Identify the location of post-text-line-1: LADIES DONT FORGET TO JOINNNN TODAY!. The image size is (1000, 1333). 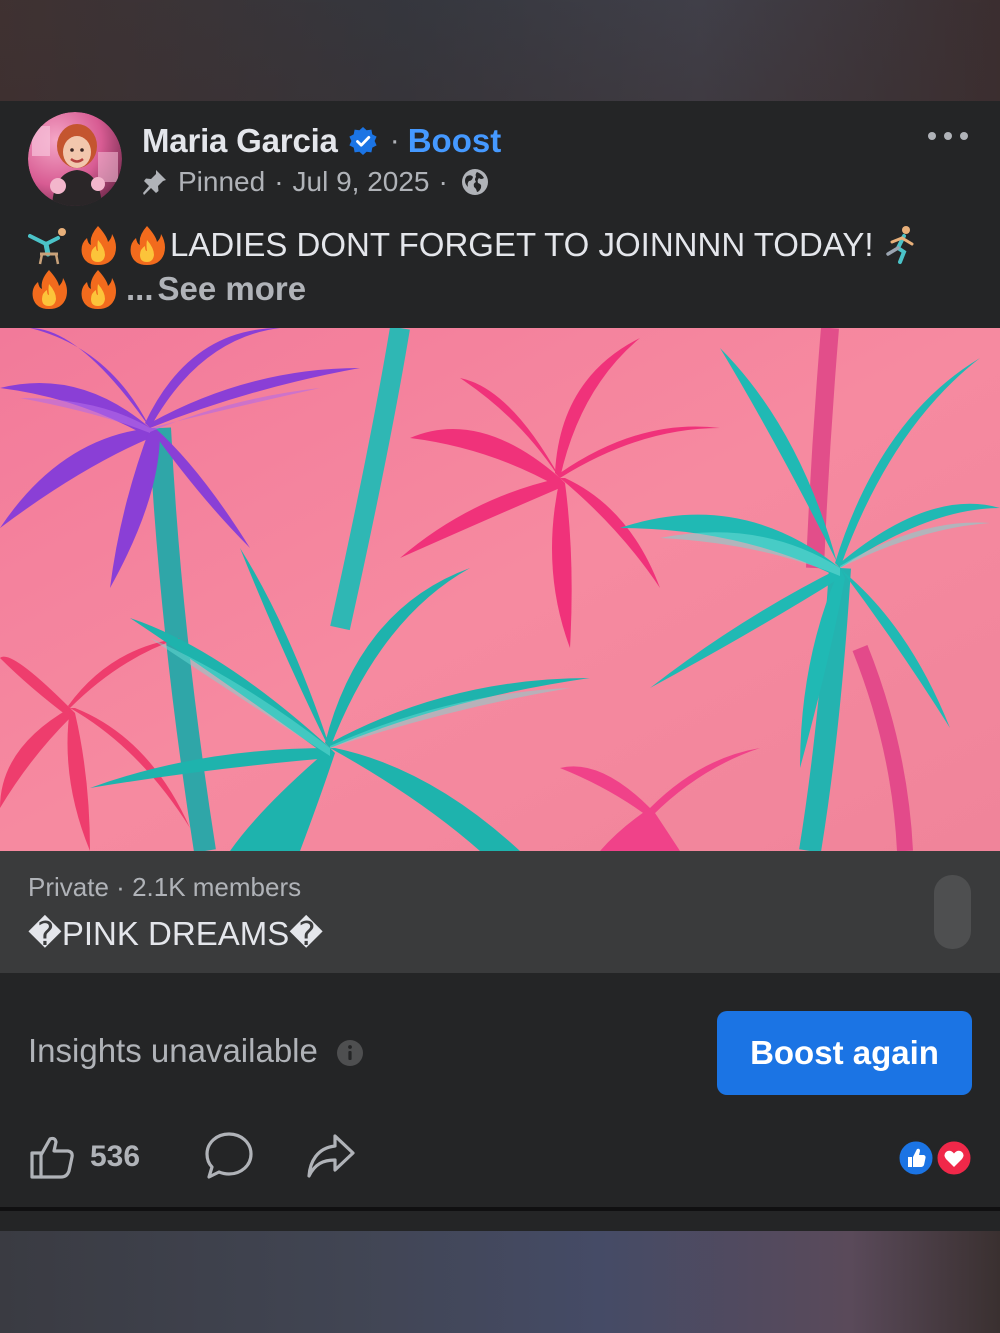
(478, 245).